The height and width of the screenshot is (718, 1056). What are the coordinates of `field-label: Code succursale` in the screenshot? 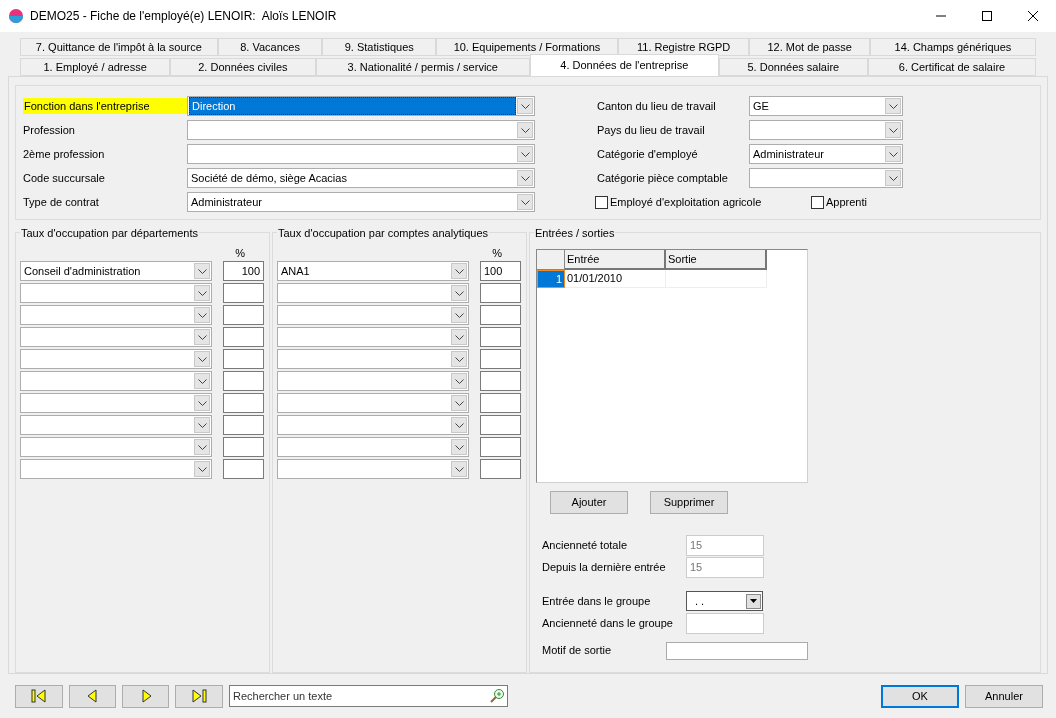 It's located at (64, 178).